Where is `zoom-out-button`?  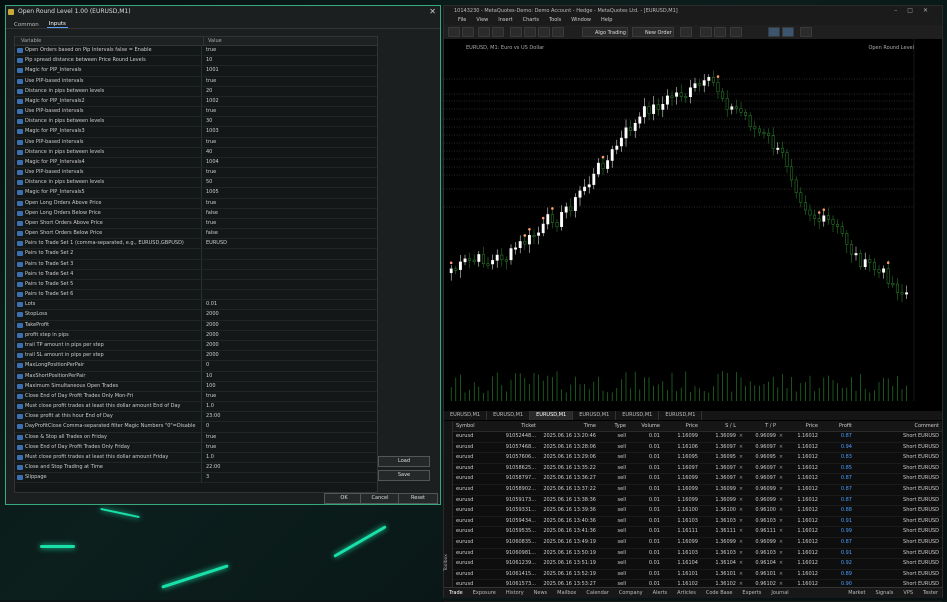 zoom-out-button is located at coordinates (720, 32).